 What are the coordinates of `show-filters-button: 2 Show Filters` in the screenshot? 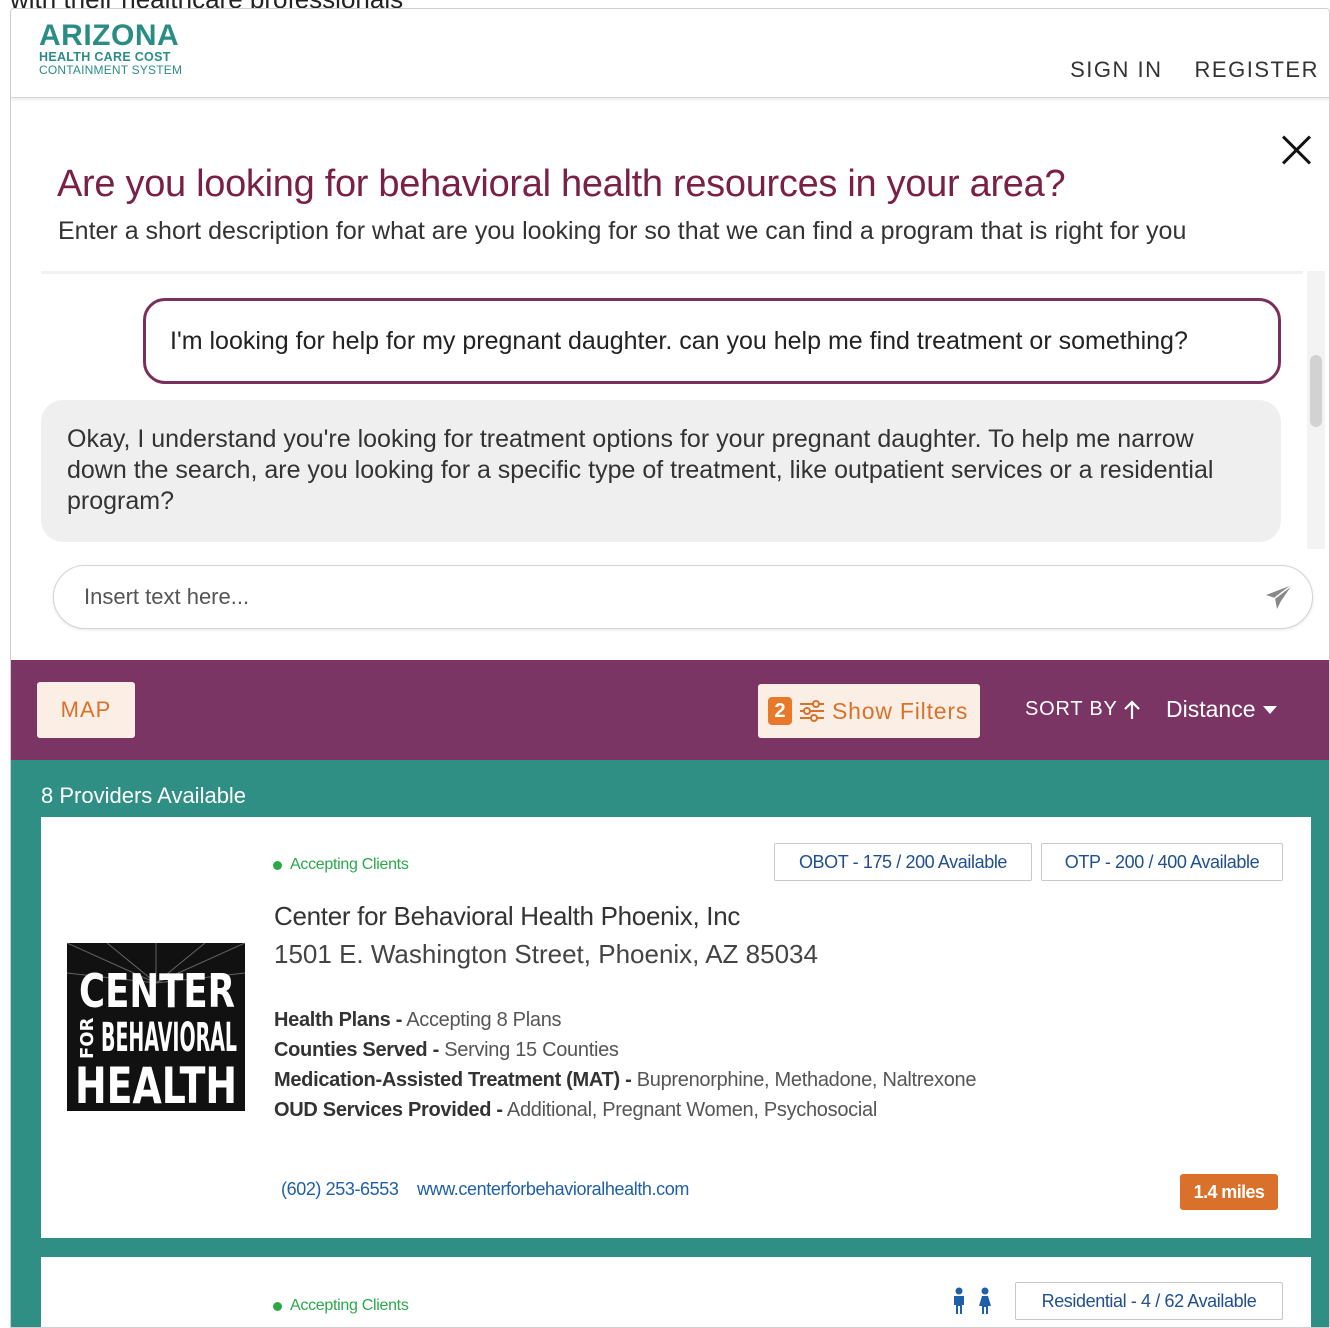 It's located at (869, 711).